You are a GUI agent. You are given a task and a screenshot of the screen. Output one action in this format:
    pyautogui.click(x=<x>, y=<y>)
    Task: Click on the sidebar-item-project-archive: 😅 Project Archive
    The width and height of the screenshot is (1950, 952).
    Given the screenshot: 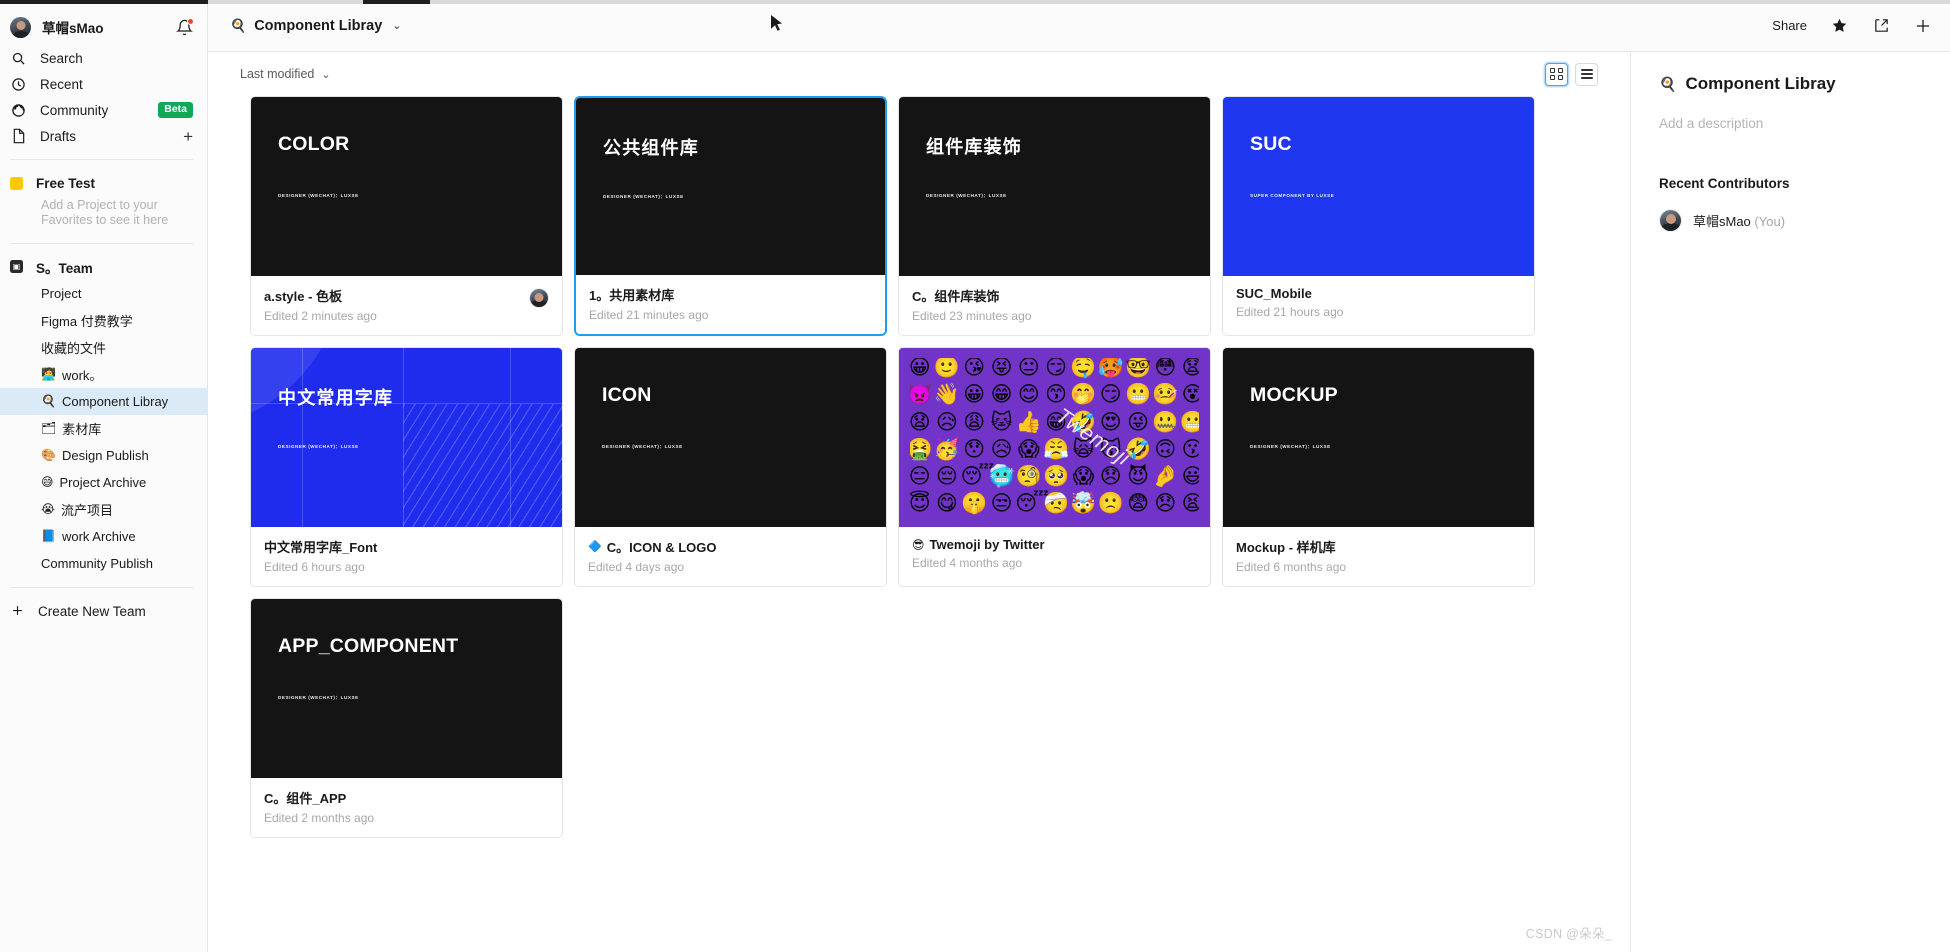 What is the action you would take?
    pyautogui.click(x=103, y=482)
    